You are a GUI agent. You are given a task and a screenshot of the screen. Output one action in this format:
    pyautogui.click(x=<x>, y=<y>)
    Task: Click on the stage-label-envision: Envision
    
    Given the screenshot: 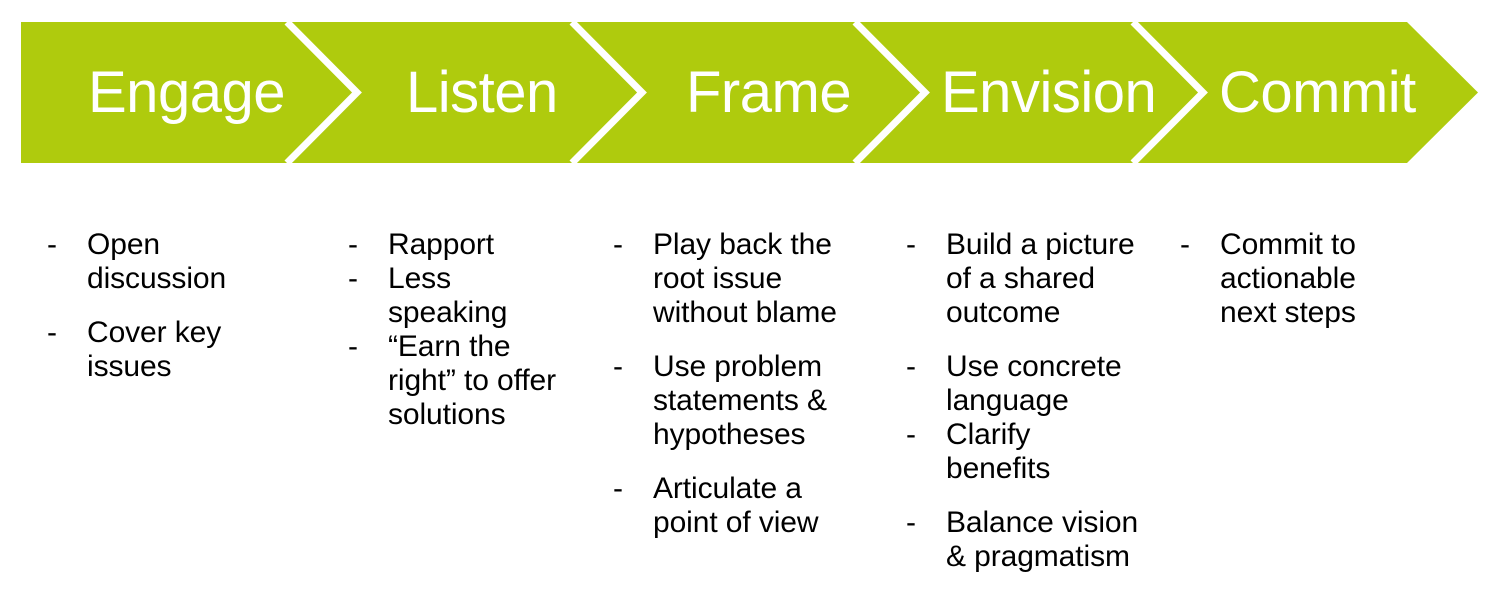 What is the action you would take?
    pyautogui.click(x=1049, y=92)
    